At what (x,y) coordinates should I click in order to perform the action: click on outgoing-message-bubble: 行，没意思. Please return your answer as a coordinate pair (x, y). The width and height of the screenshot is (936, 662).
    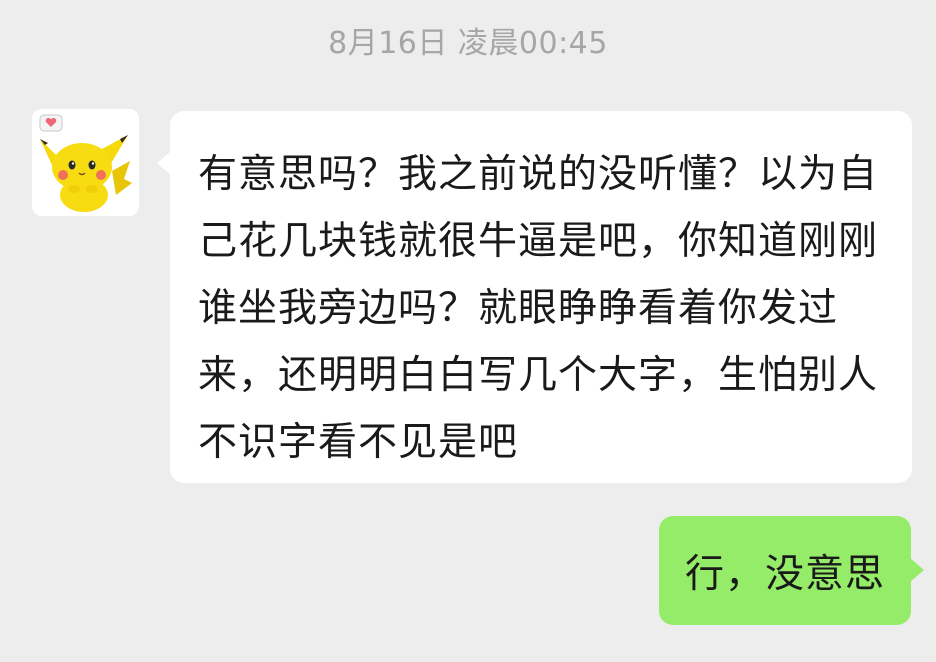
    Looking at the image, I should click on (791, 570).